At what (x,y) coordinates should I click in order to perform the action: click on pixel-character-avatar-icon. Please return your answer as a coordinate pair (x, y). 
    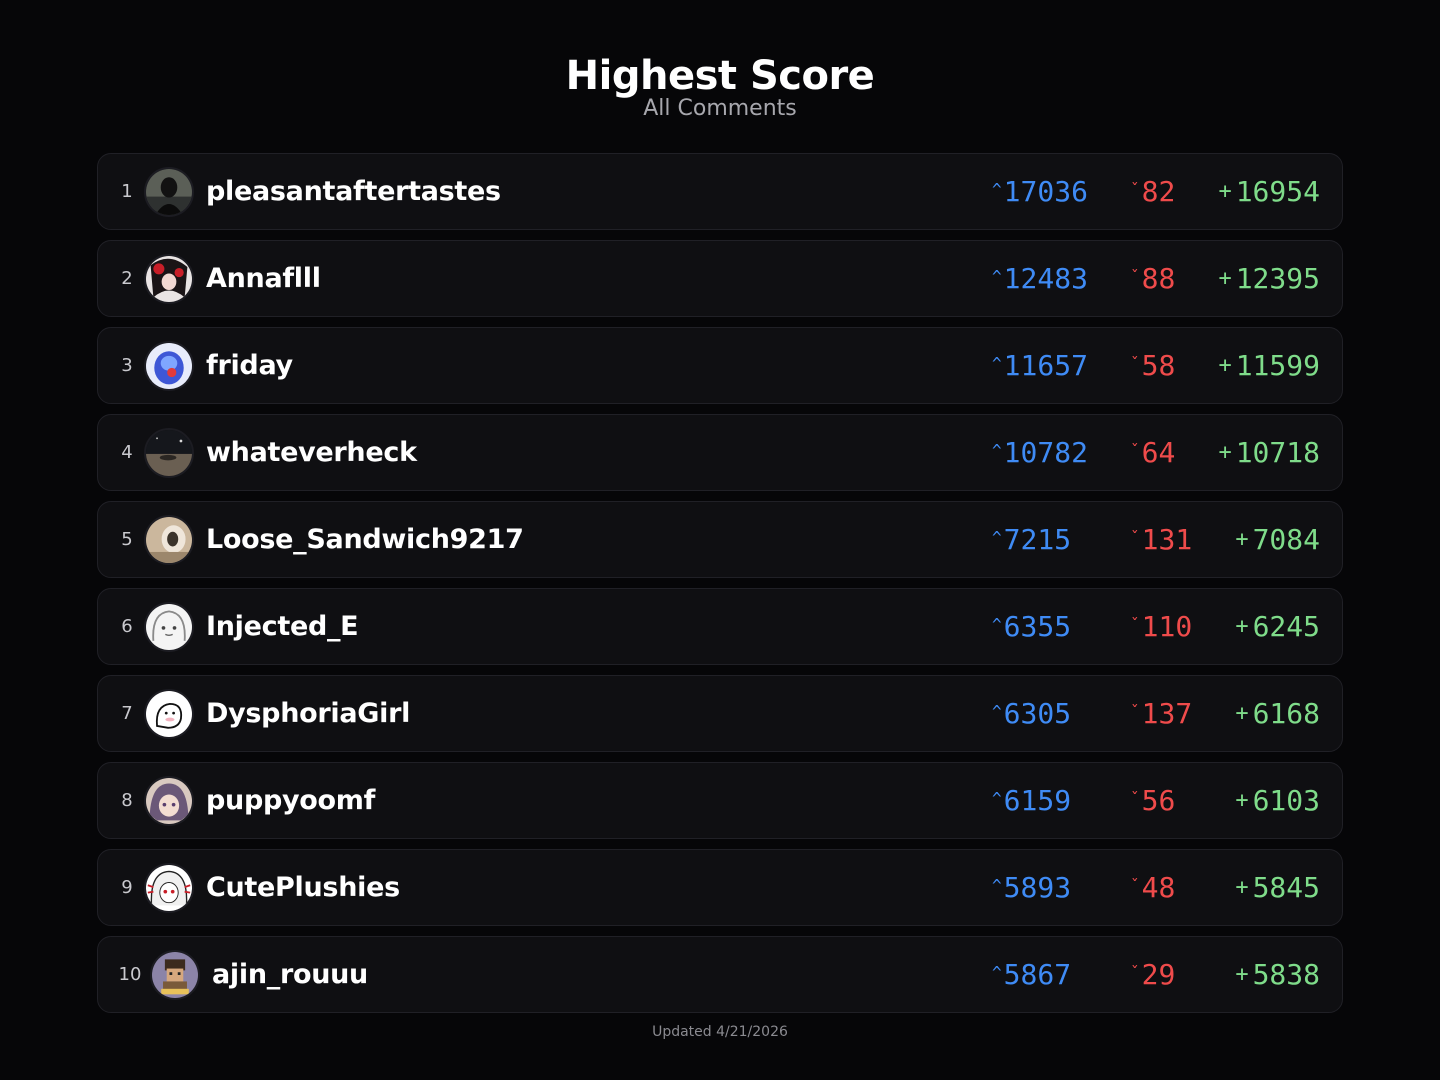
    Looking at the image, I should click on (175, 974).